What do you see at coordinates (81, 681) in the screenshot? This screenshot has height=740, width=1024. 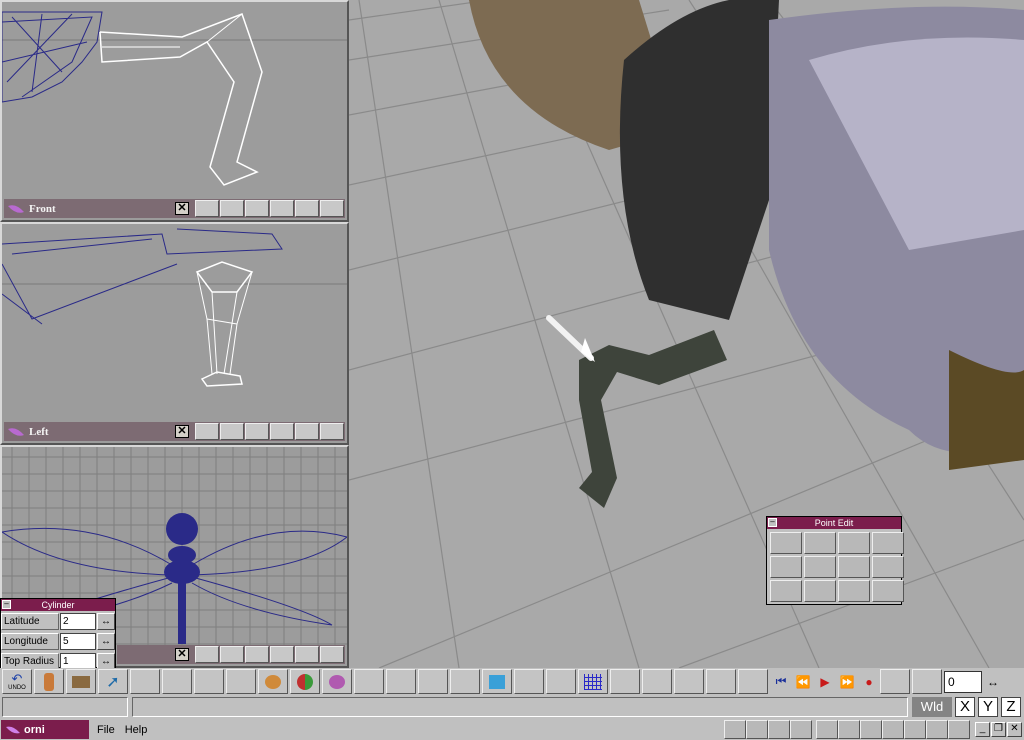 I see `box-tool-icon` at bounding box center [81, 681].